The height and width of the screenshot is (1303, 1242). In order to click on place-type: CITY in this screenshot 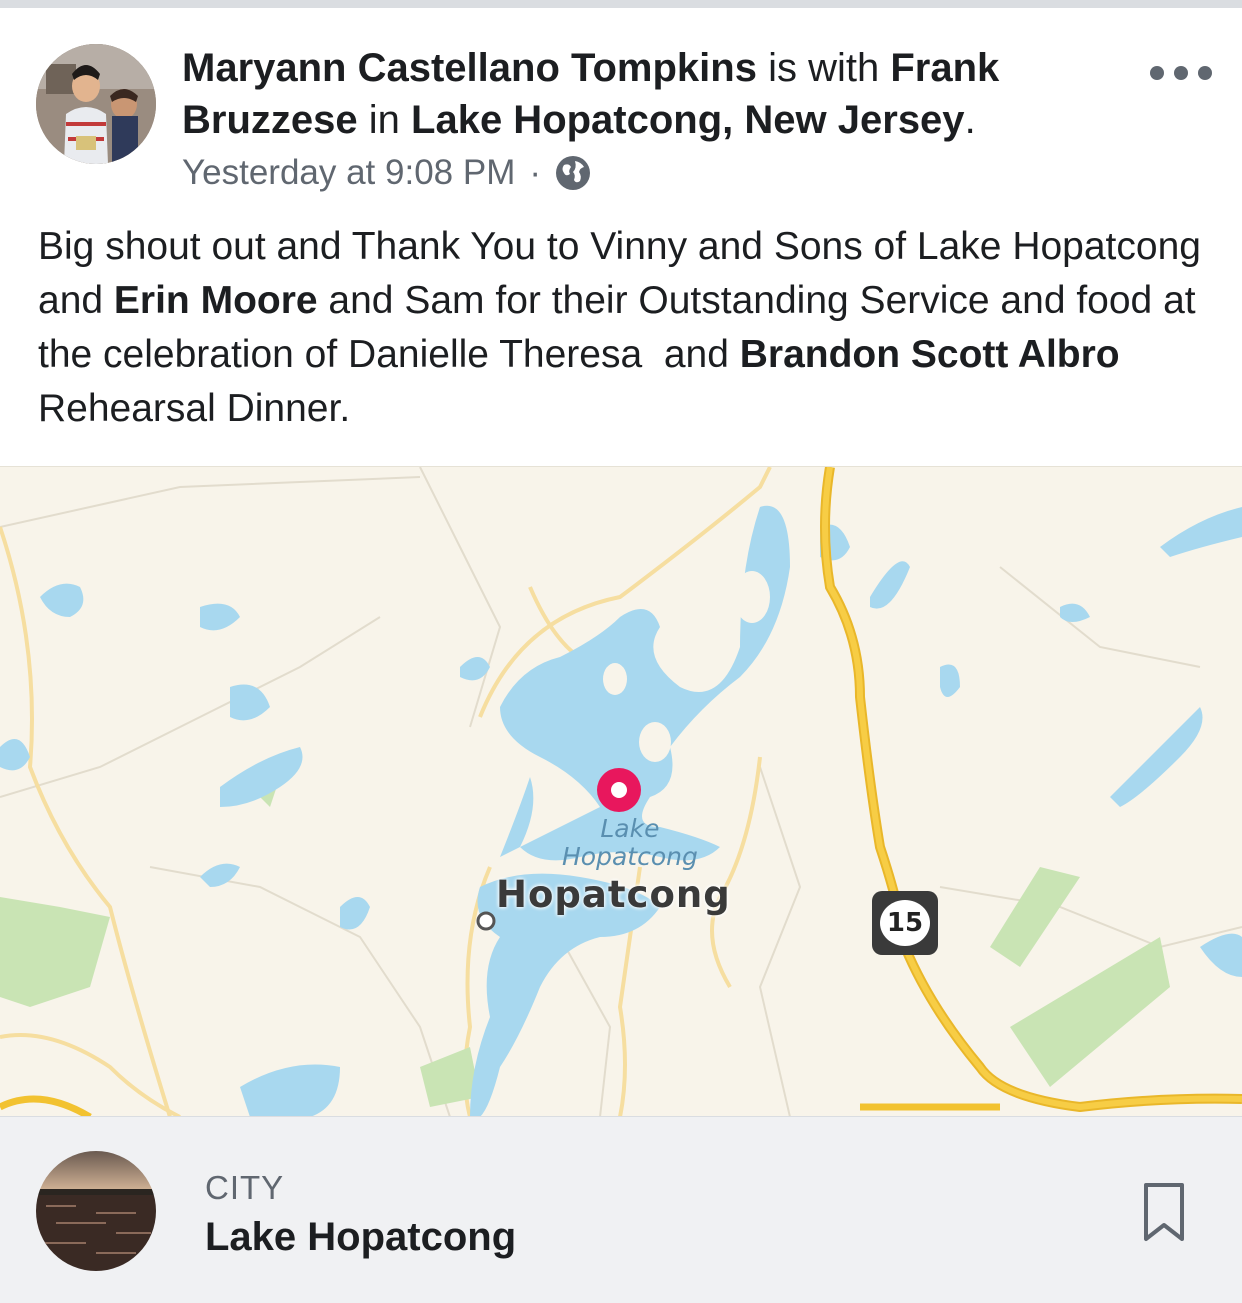, I will do `click(245, 1187)`.